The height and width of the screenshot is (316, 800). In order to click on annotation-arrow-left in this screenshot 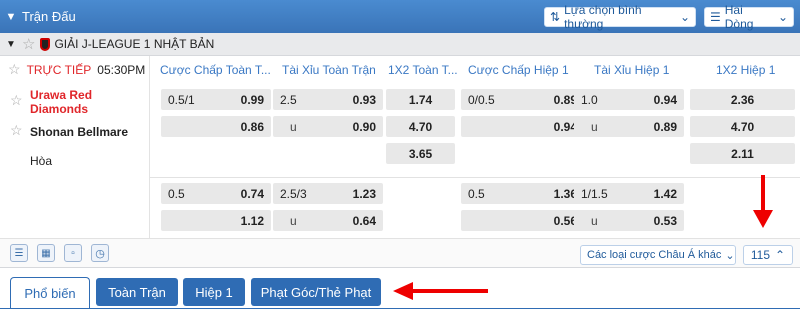, I will do `click(449, 291)`.